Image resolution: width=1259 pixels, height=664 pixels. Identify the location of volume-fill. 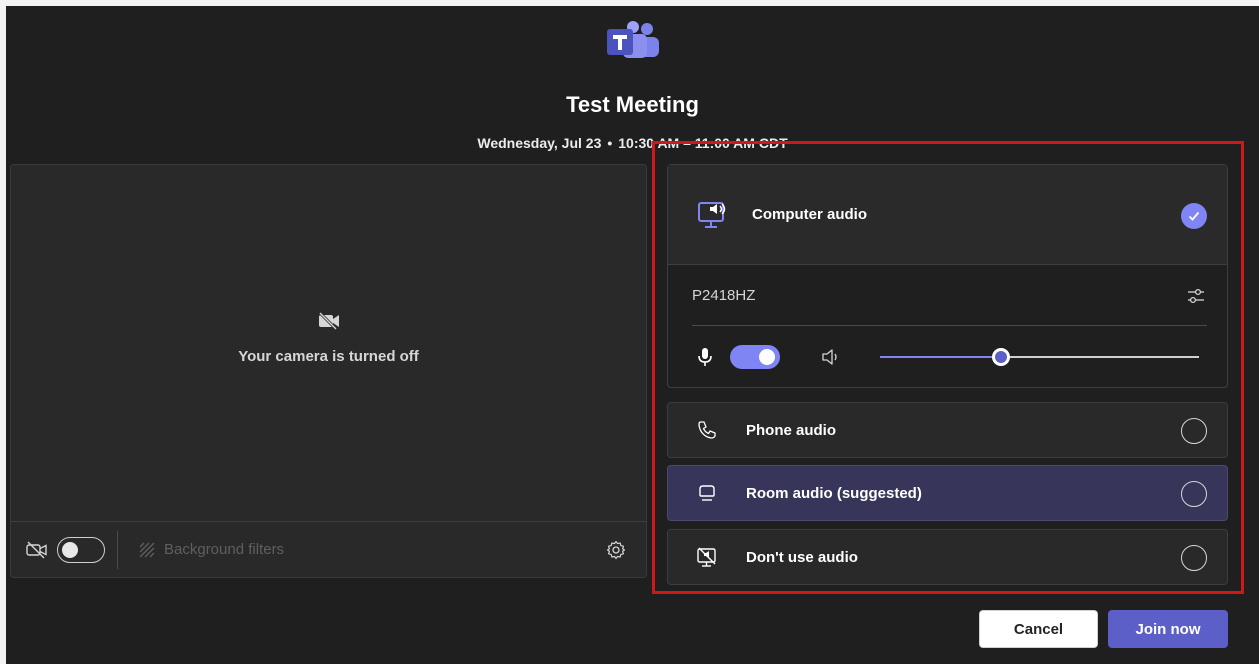
(941, 357).